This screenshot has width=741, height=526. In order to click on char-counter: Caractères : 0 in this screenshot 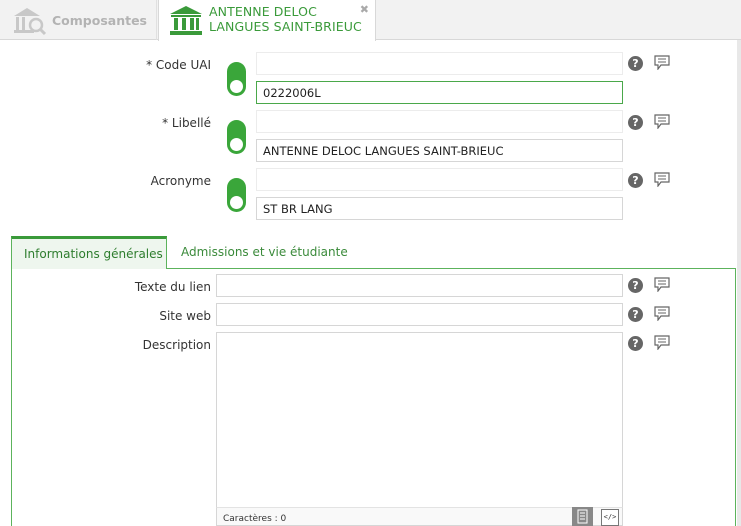, I will do `click(419, 516)`.